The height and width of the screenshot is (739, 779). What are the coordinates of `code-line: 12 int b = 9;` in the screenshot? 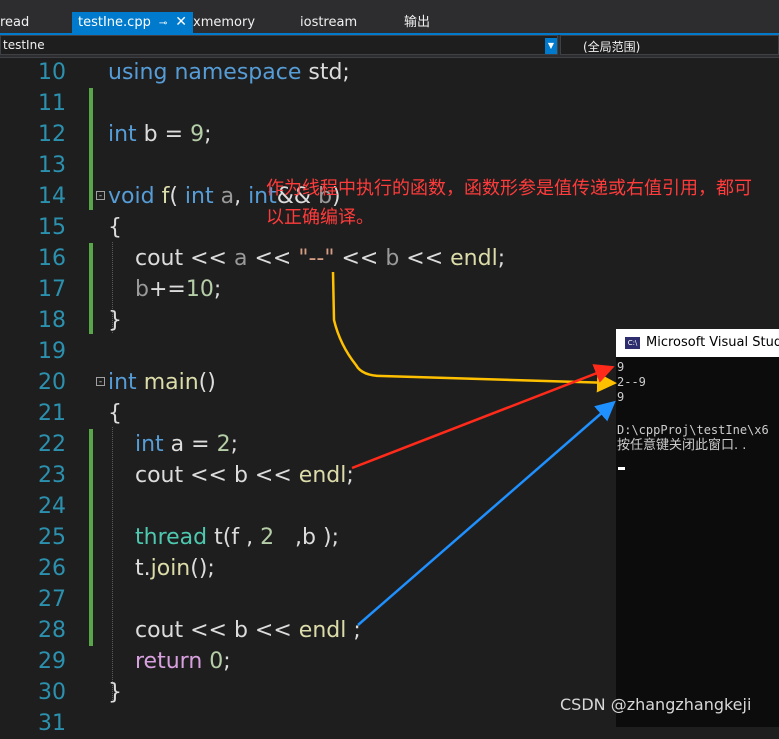 It's located at (389, 134).